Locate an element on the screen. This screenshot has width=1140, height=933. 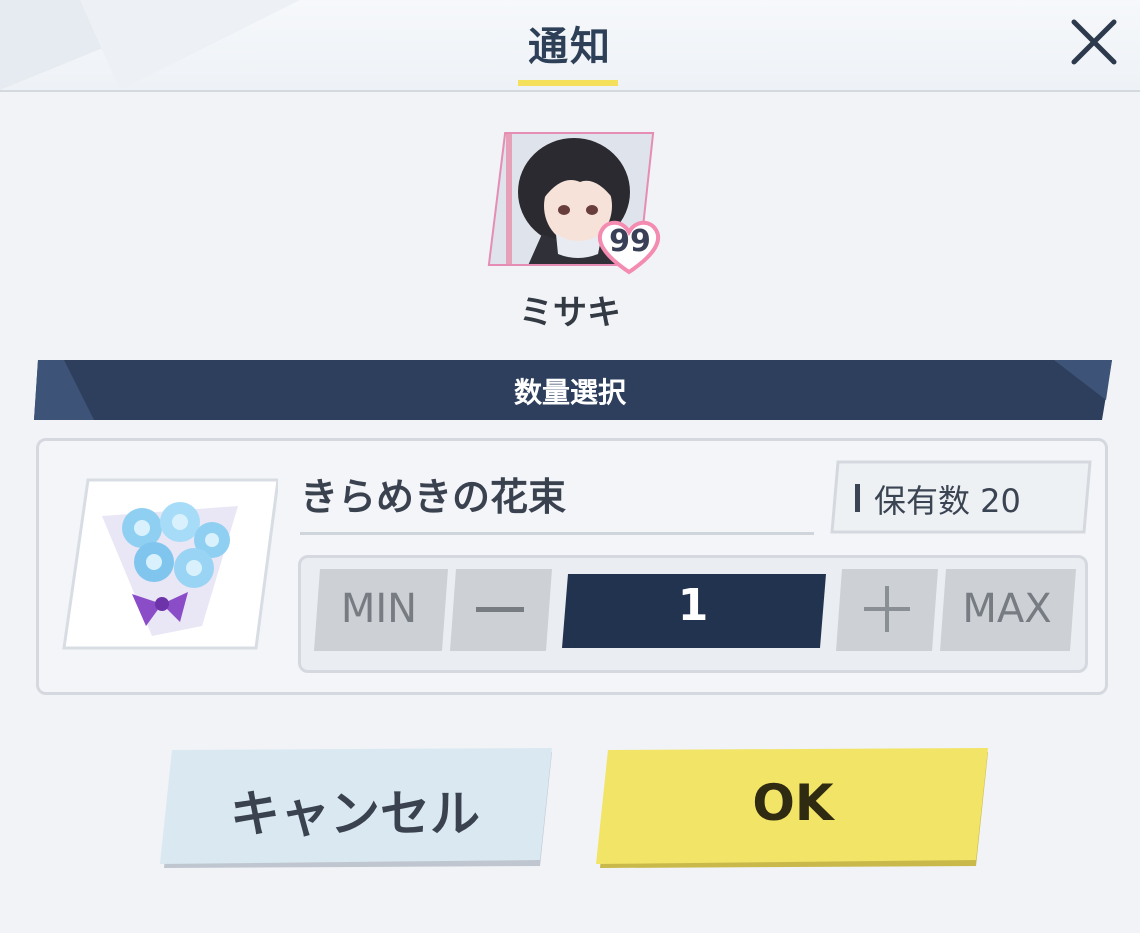
dialog-title: 通知 is located at coordinates (570, 47).